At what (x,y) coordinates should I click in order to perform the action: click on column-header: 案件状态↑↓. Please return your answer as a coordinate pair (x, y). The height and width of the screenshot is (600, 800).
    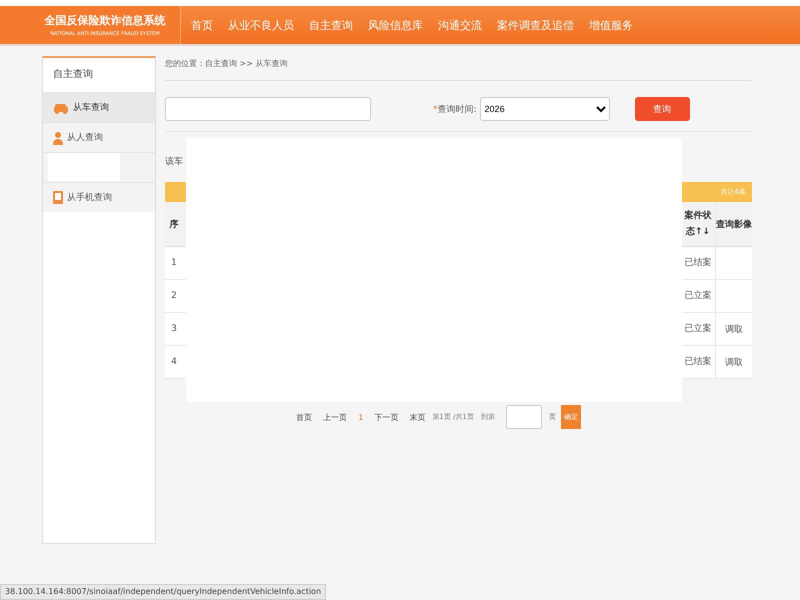
    Looking at the image, I should click on (698, 224).